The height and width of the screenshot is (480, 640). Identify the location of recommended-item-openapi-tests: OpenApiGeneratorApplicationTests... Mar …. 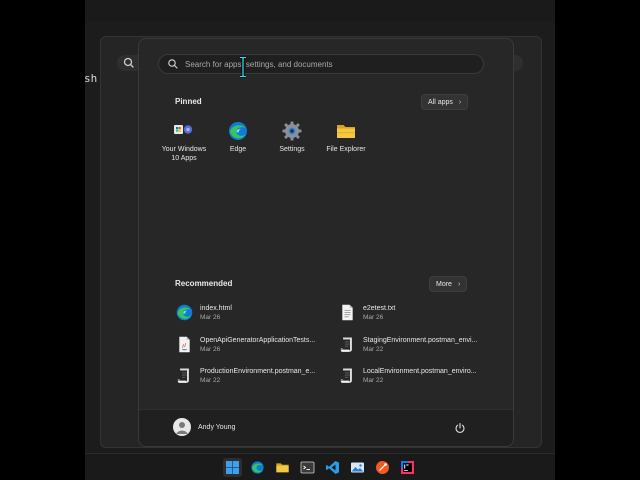
(245, 344).